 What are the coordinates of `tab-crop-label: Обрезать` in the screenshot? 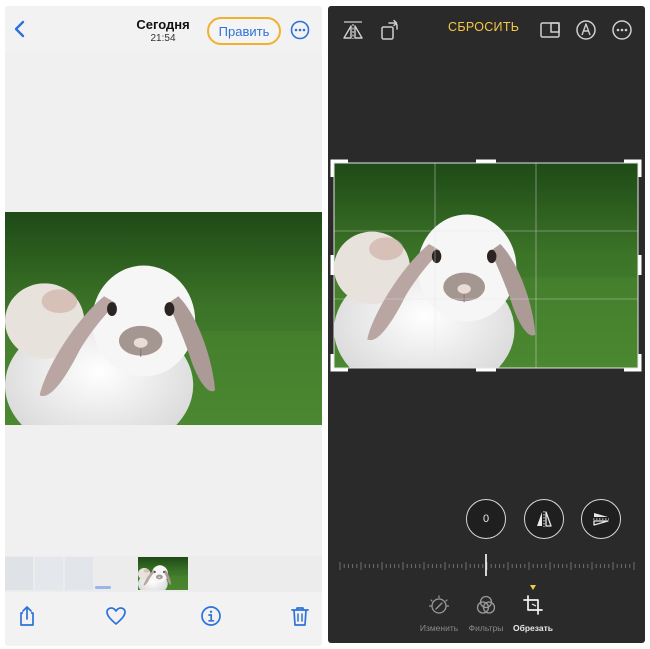 It's located at (532, 628).